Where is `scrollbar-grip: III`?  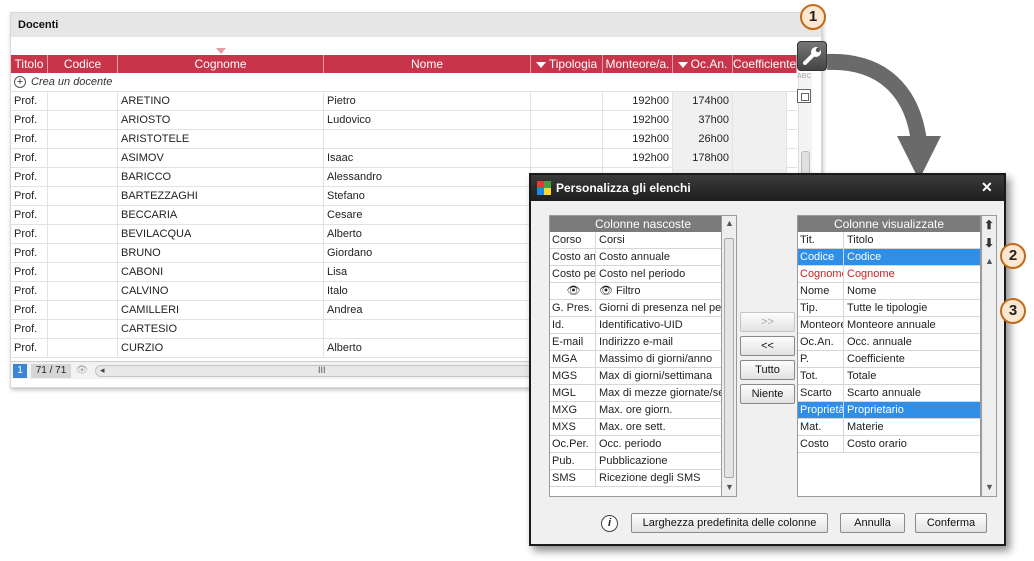 scrollbar-grip: III is located at coordinates (322, 370).